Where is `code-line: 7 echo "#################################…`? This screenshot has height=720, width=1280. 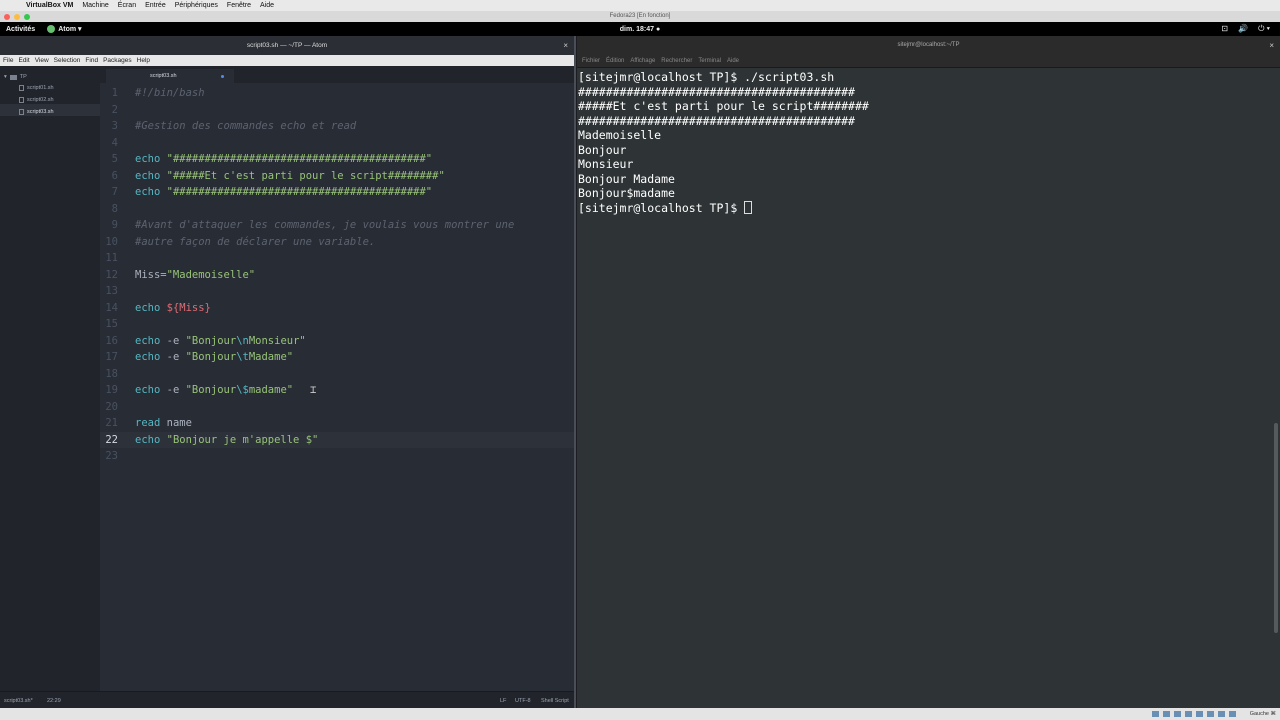 code-line: 7 echo "#################################… is located at coordinates (337, 192).